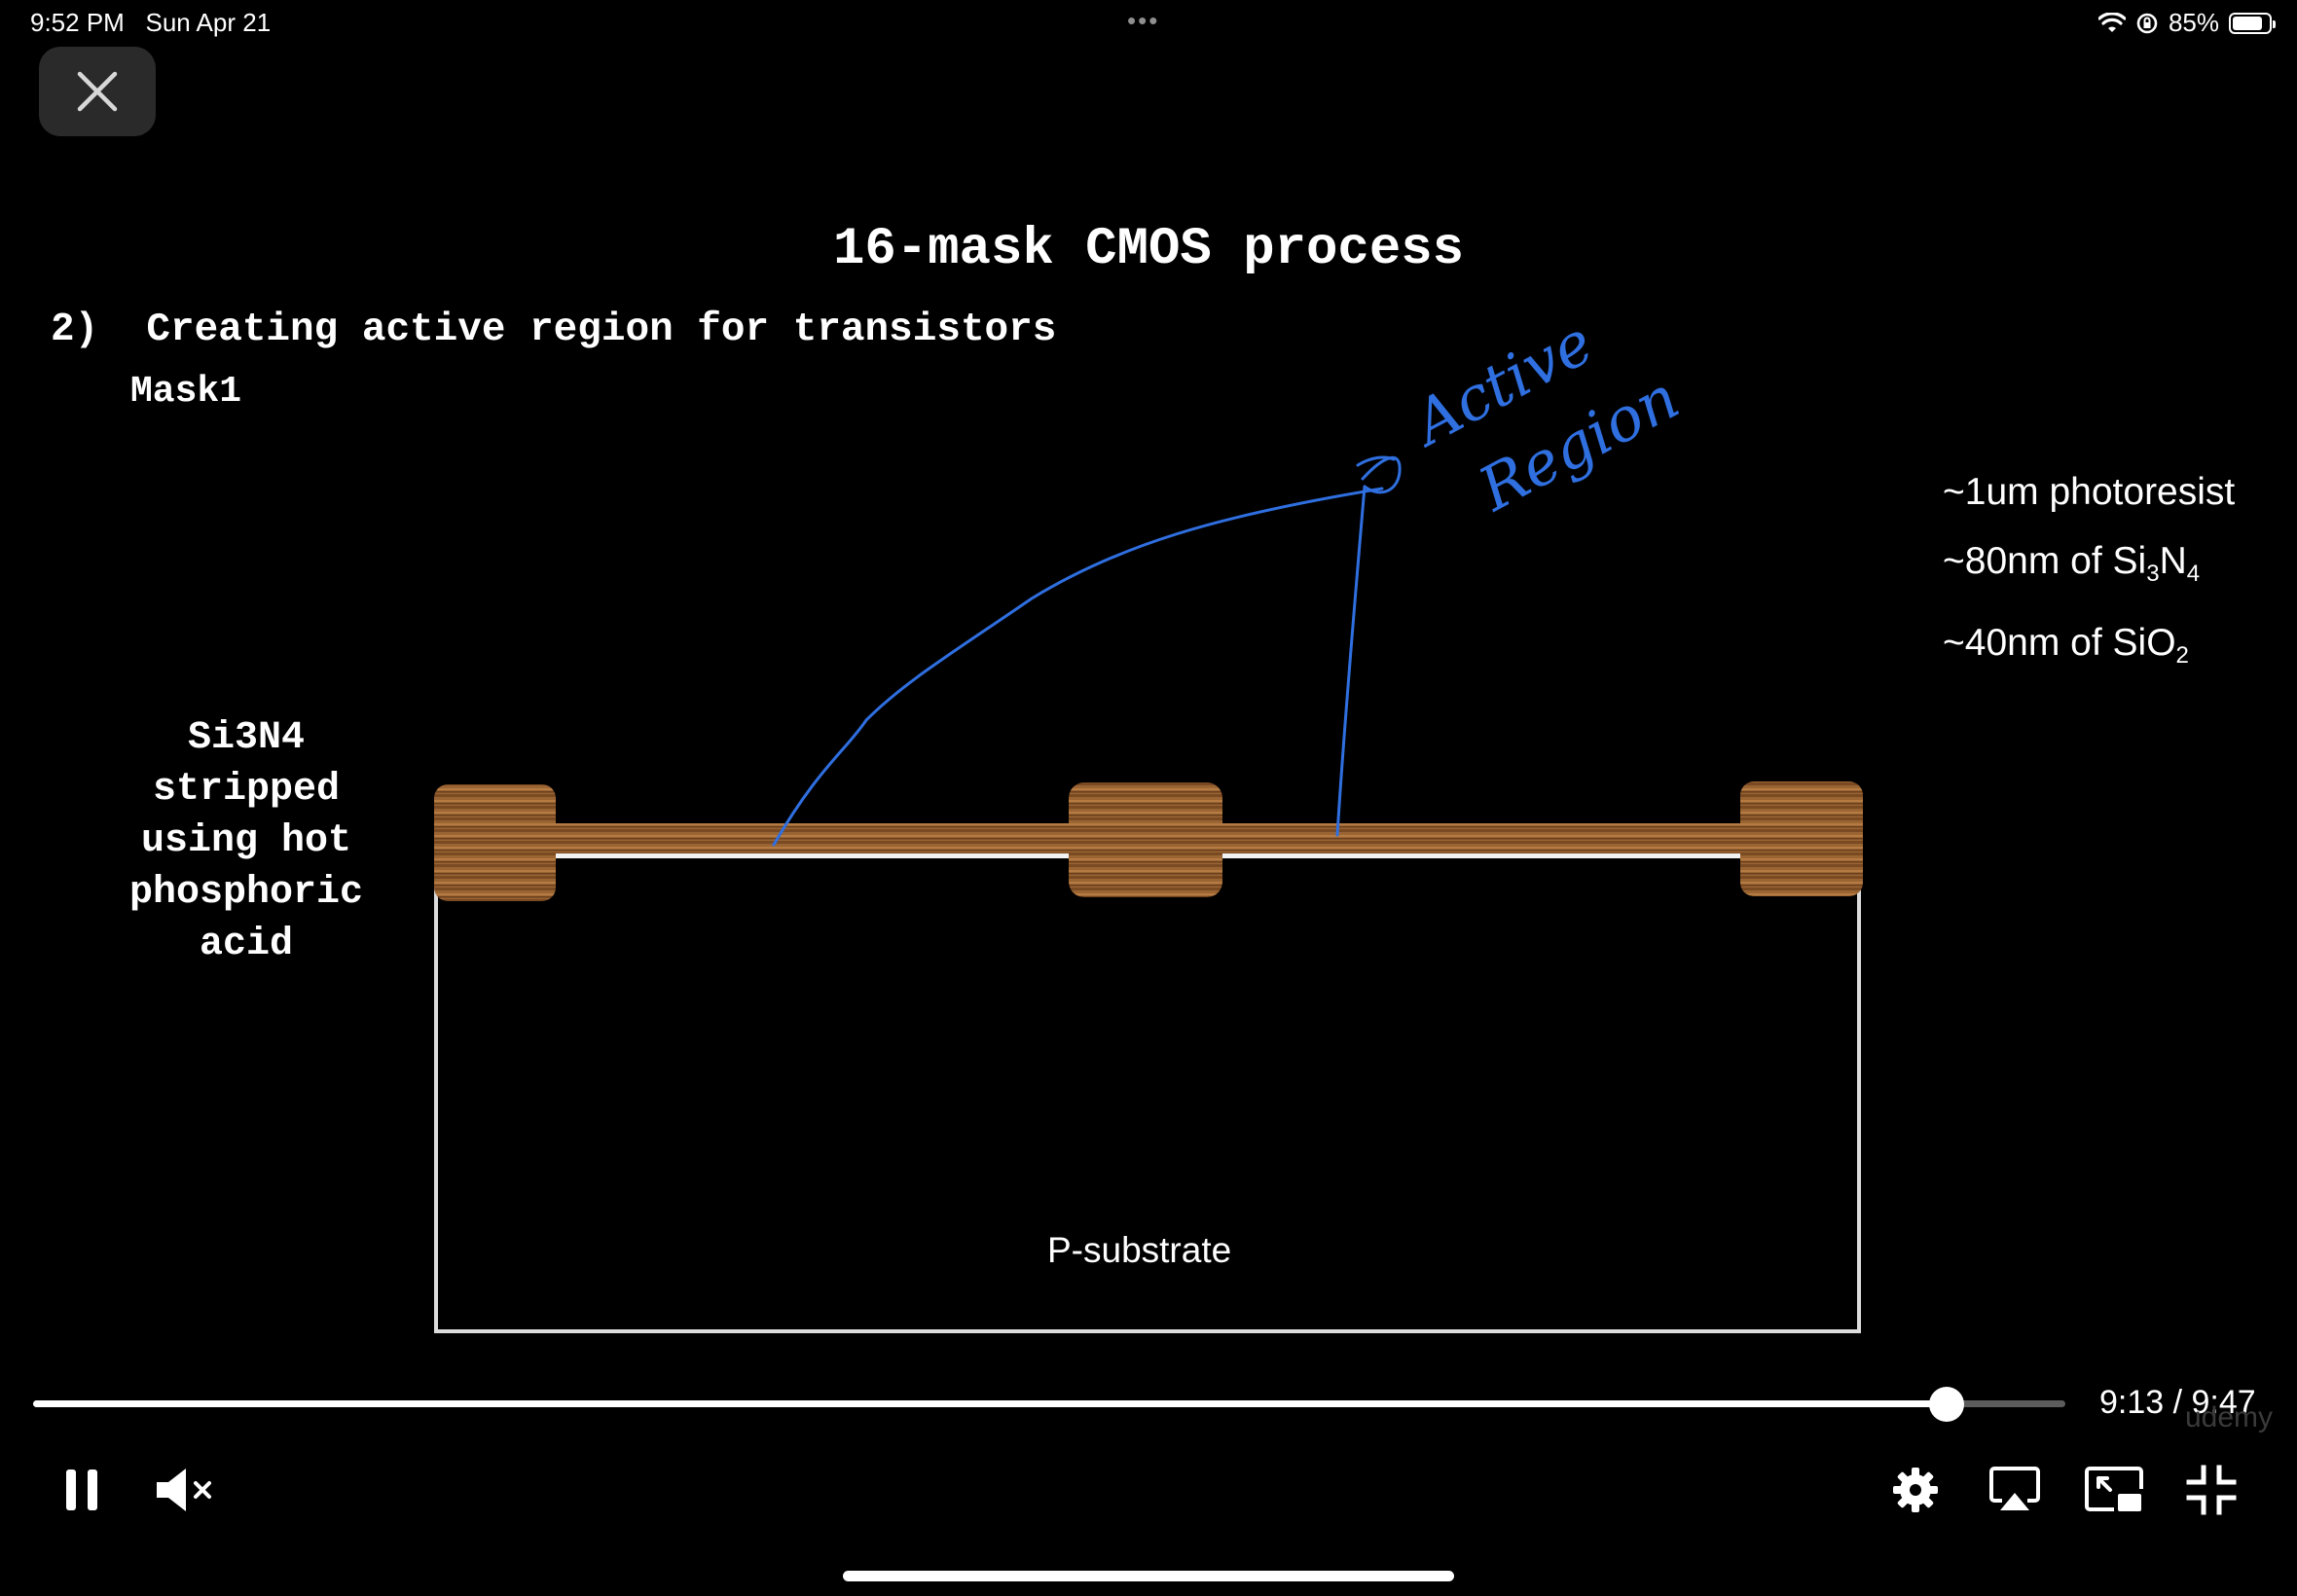 This screenshot has width=2297, height=1596. I want to click on picture-in-picture-icon, so click(2114, 1489).